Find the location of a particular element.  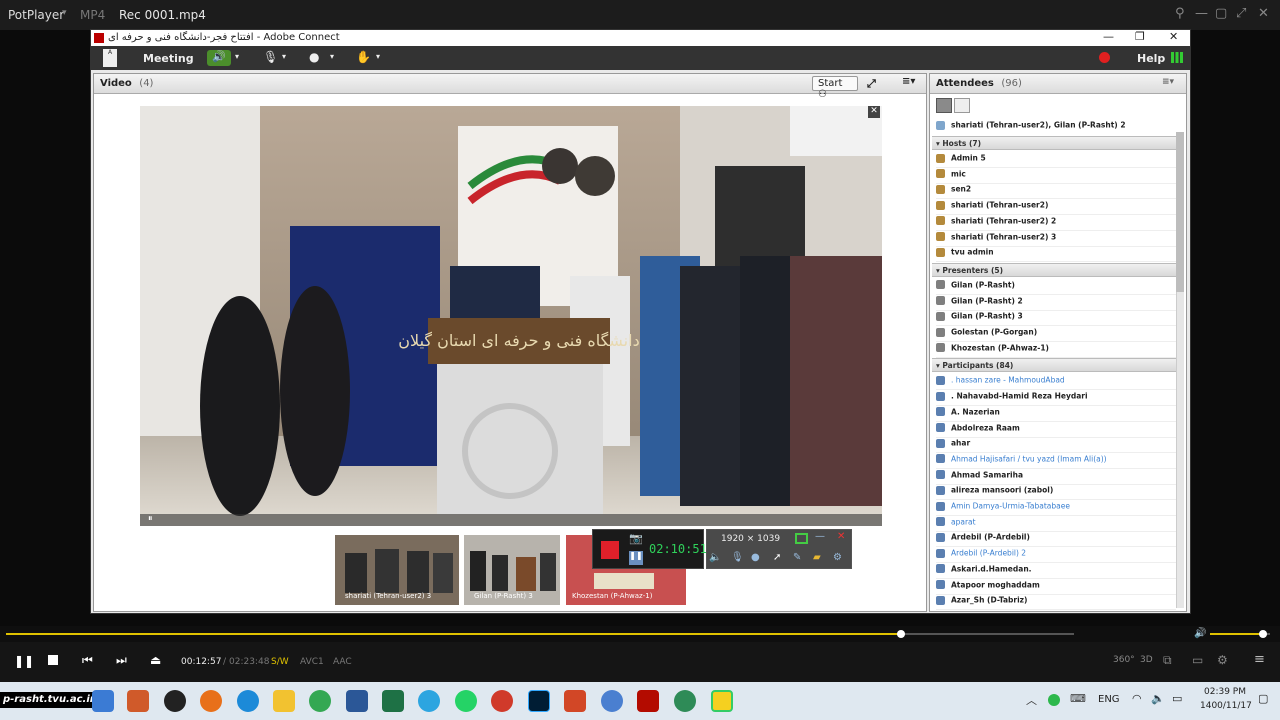

attendee-row: Abdolreza Raam is located at coordinates (1056, 430).